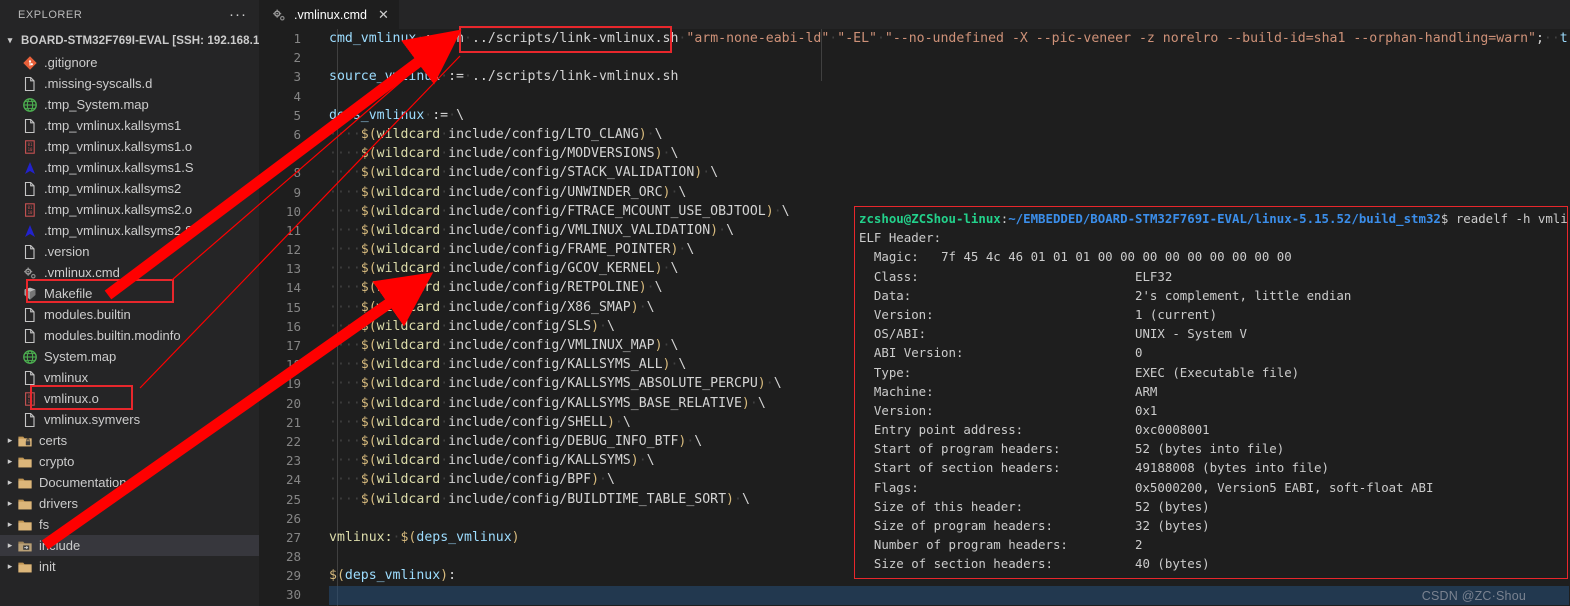 Image resolution: width=1570 pixels, height=606 pixels. I want to click on code-token: include/config/SHELL, so click(527, 422).